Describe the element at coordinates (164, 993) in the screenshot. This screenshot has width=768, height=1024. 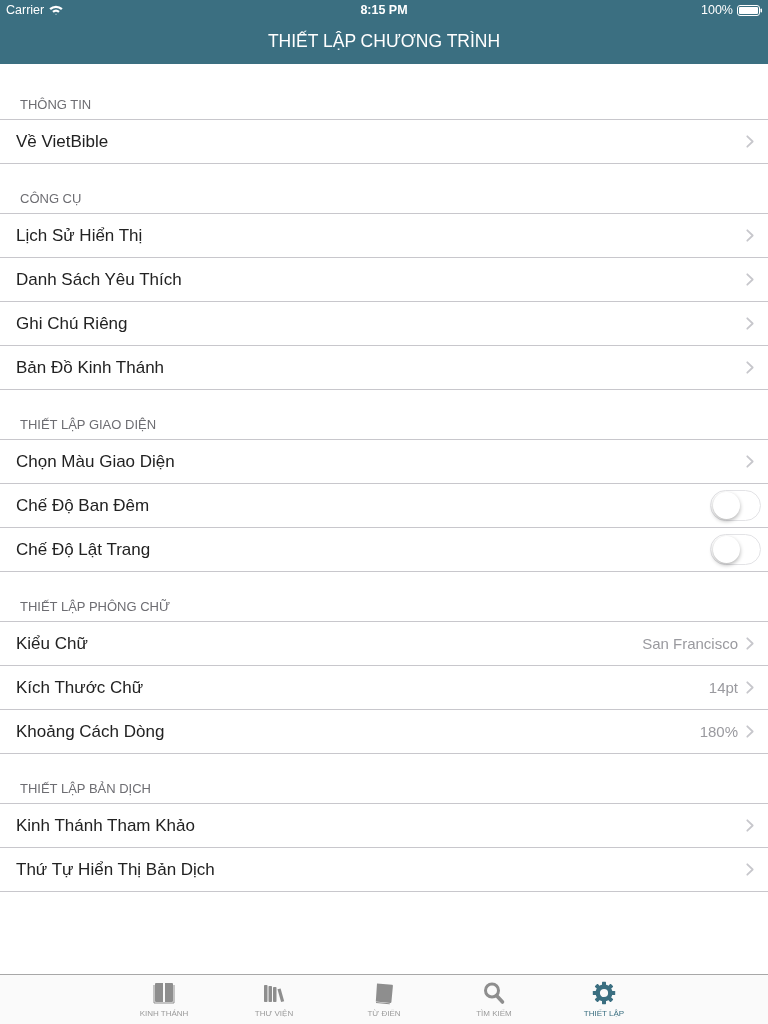
I see `book-icon` at that location.